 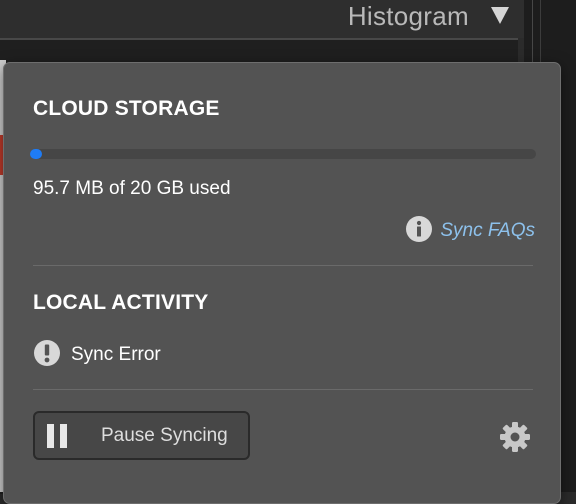 I want to click on sync-status-text: Sync Error, so click(x=116, y=354).